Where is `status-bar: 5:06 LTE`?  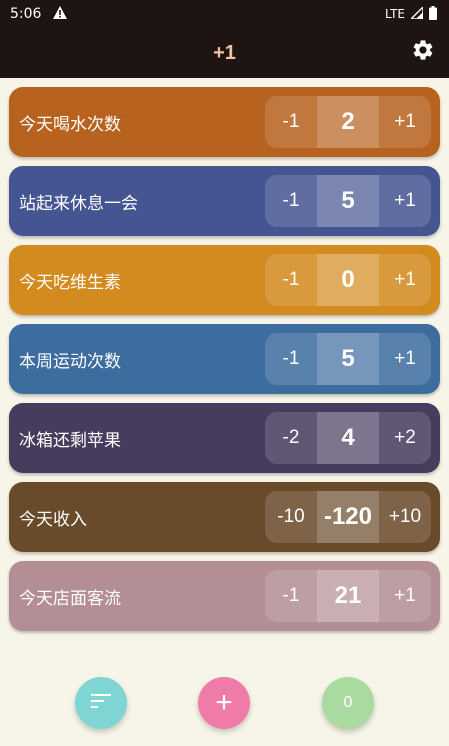
status-bar: 5:06 LTE is located at coordinates (224, 14).